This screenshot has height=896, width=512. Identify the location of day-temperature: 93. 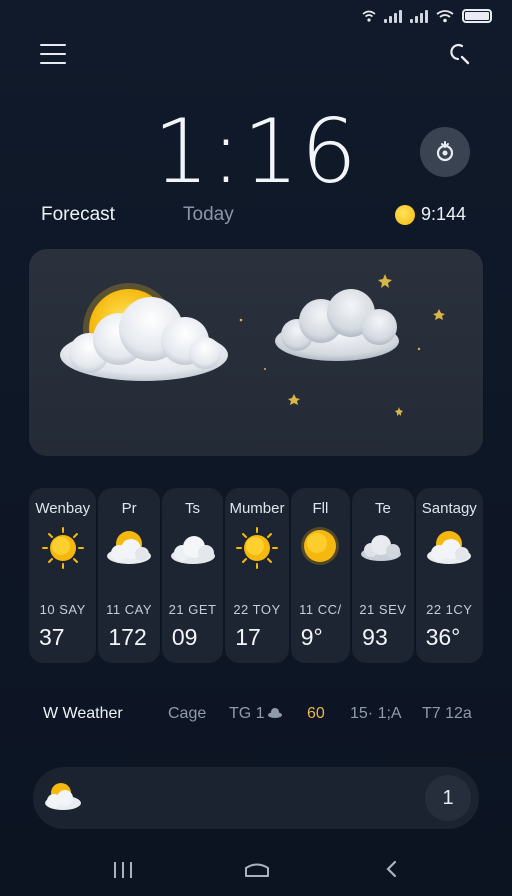
(375, 637).